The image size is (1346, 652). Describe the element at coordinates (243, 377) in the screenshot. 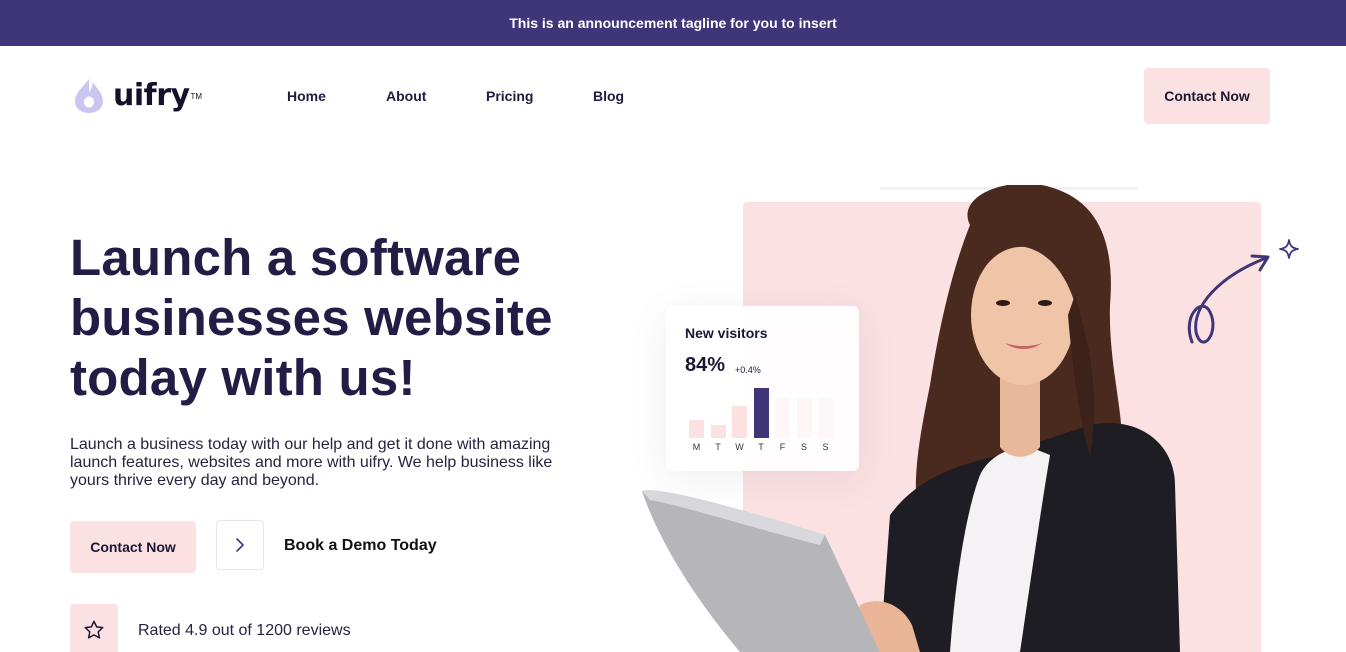

I see `hero-title-line: today with us!` at that location.